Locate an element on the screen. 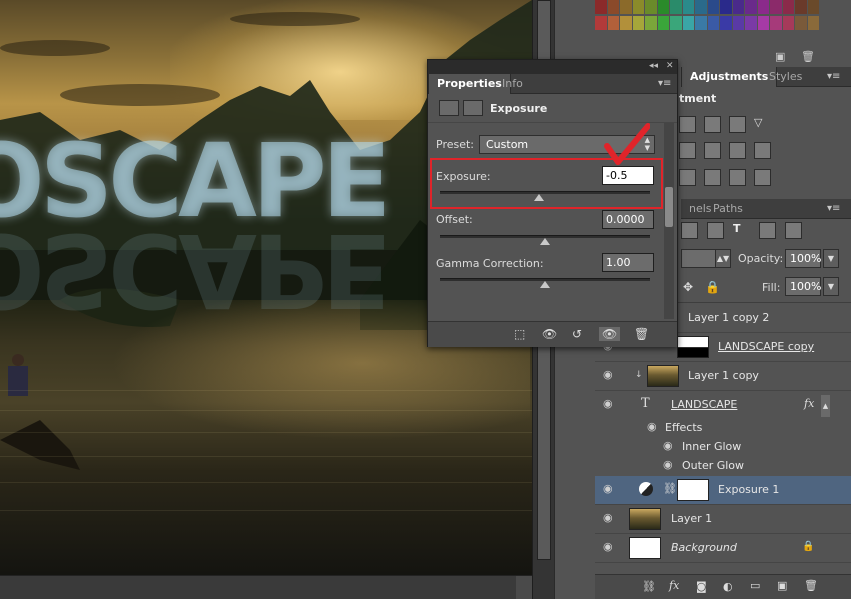  tab-styles: Styles is located at coordinates (785, 77).